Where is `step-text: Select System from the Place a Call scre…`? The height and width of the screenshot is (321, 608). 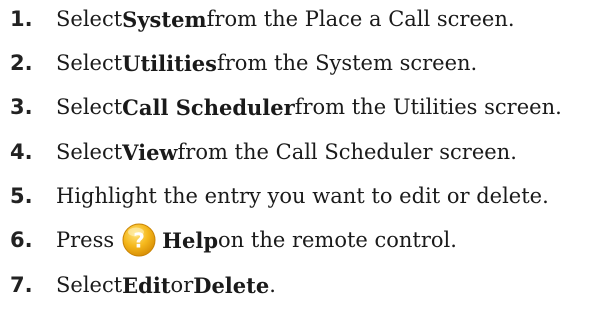 step-text: Select System from the Place a Call scre… is located at coordinates (285, 19).